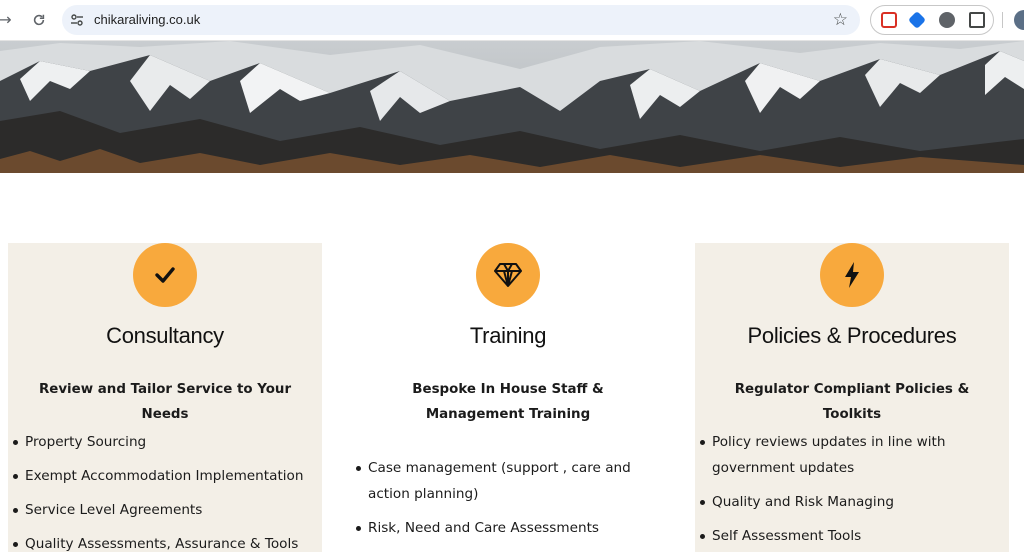 The height and width of the screenshot is (552, 1024). Describe the element at coordinates (848, 536) in the screenshot. I see `list-item: Self Assessment Tools` at that location.